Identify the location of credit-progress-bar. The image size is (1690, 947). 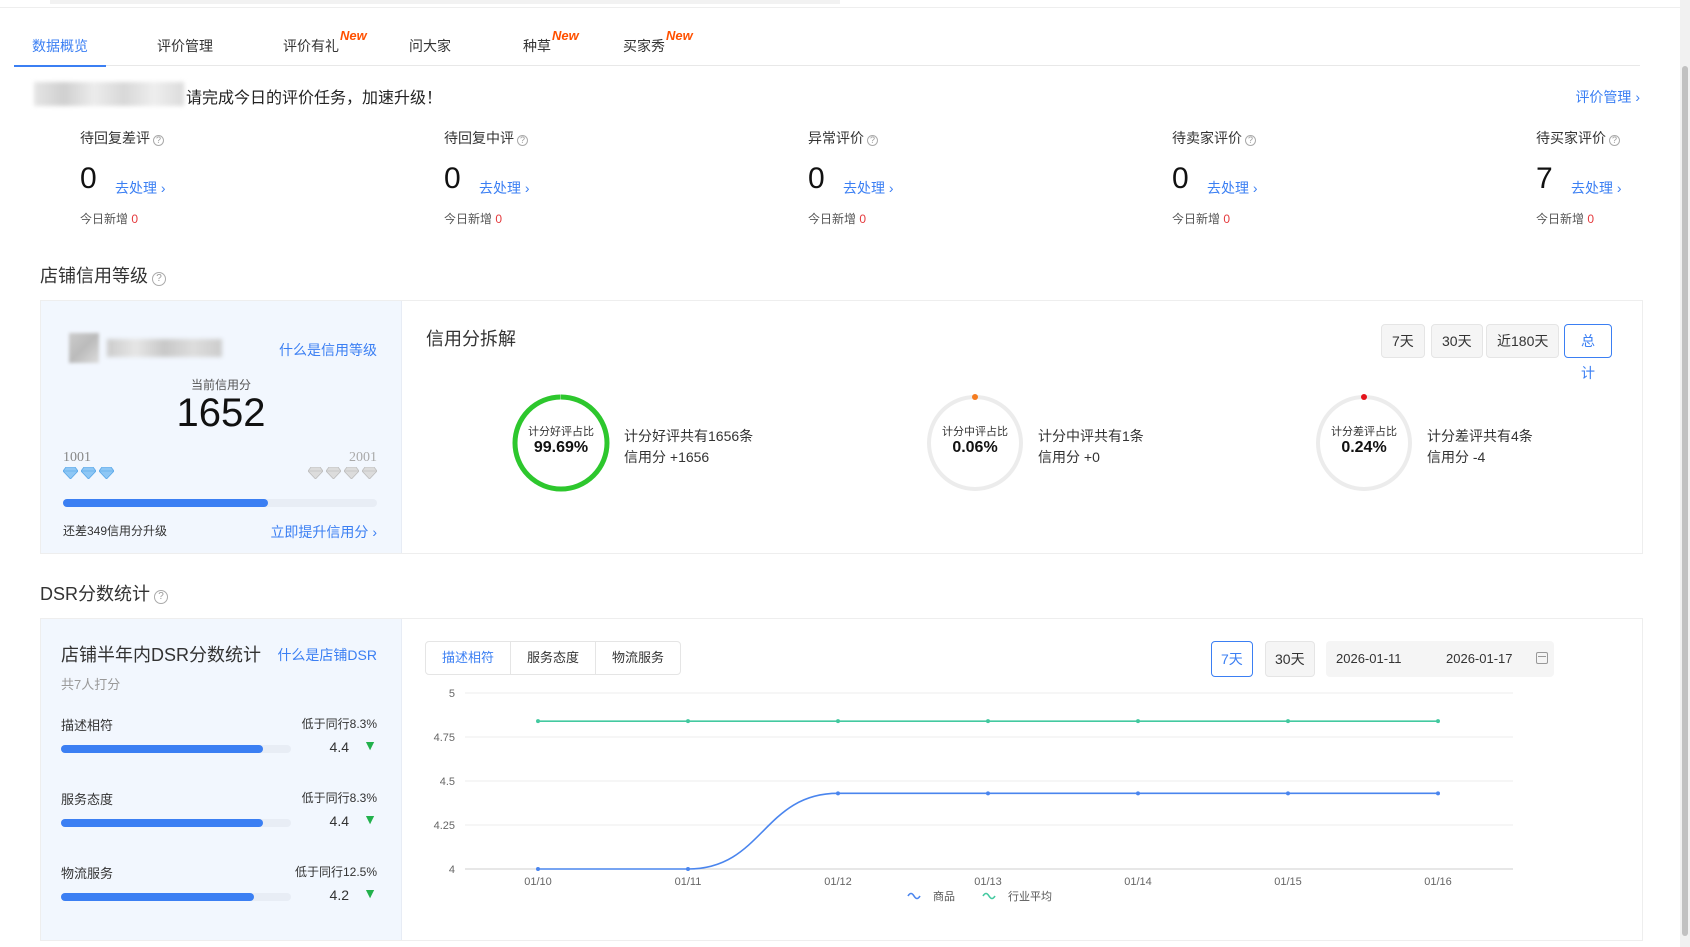
(220, 503).